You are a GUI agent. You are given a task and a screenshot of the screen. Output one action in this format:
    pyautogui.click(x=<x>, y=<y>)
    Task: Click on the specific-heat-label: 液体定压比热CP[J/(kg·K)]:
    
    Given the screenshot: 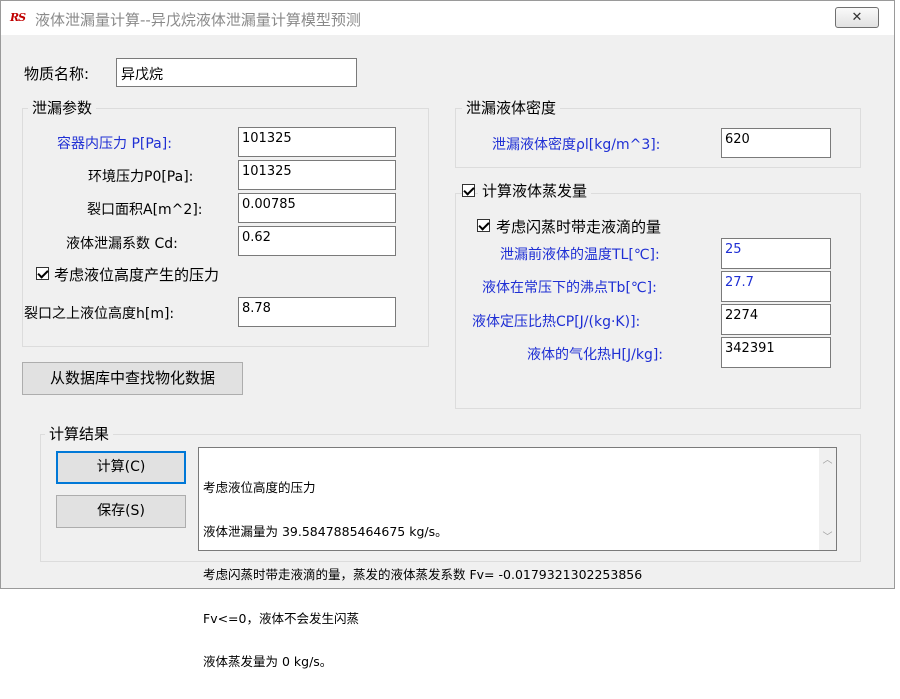 What is the action you would take?
    pyautogui.click(x=556, y=322)
    